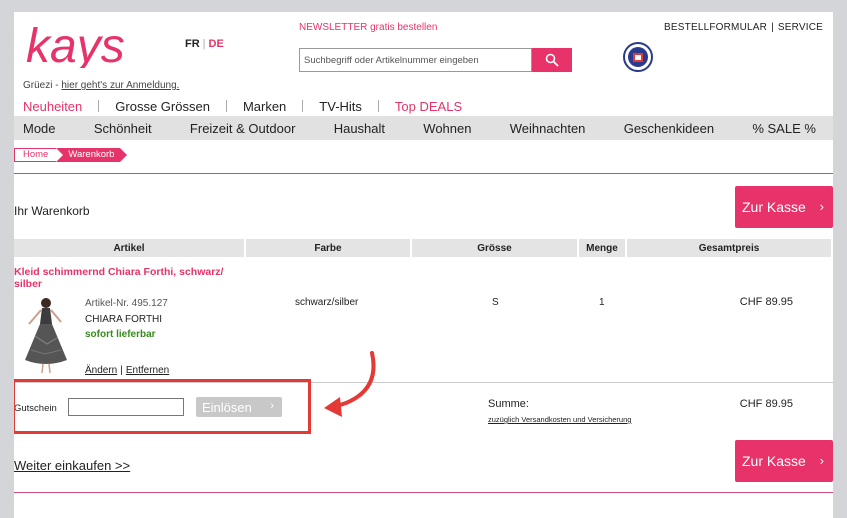  Describe the element at coordinates (327, 302) in the screenshot. I see `item-color: schwarz/silber` at that location.